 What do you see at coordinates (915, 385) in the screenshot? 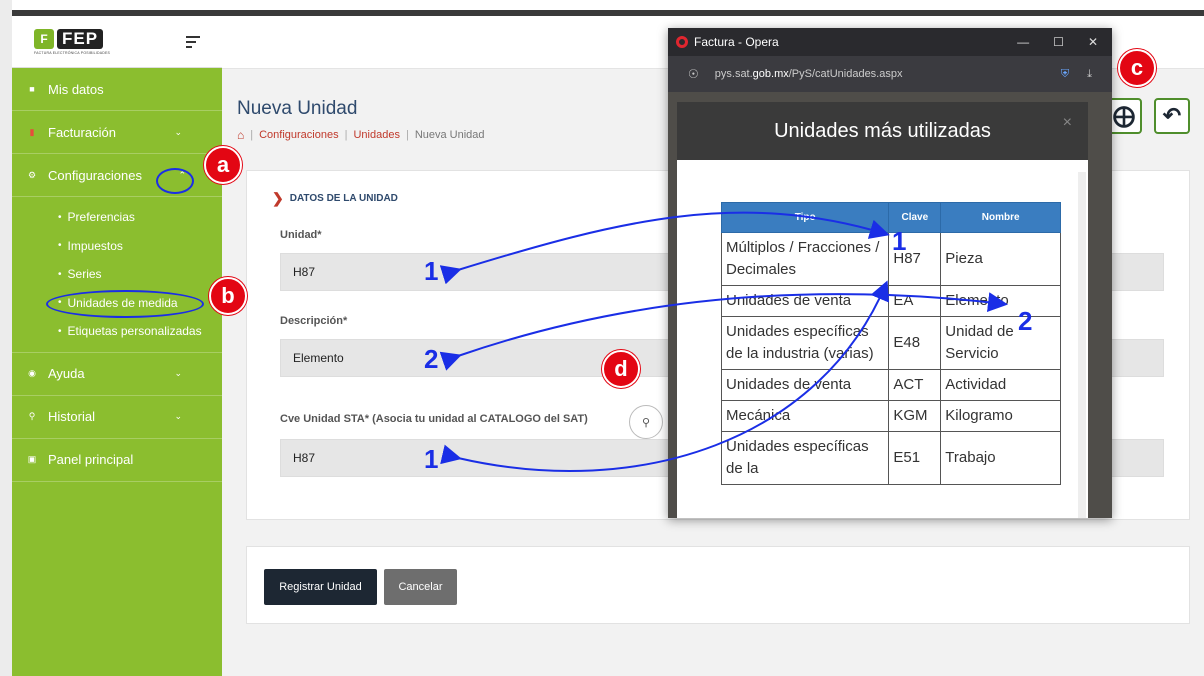
I see `cell-clave: ACT` at bounding box center [915, 385].